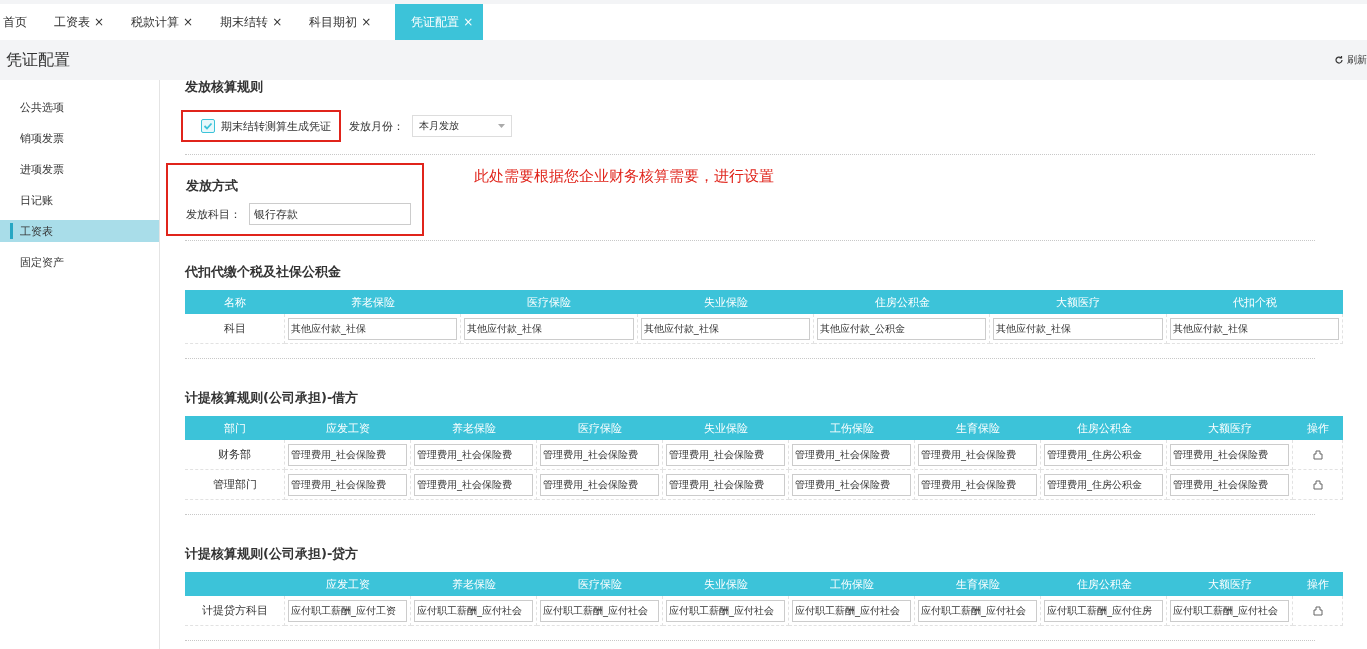 The height and width of the screenshot is (649, 1367). Describe the element at coordinates (38, 60) in the screenshot. I see `page-title: 凭证配置` at that location.